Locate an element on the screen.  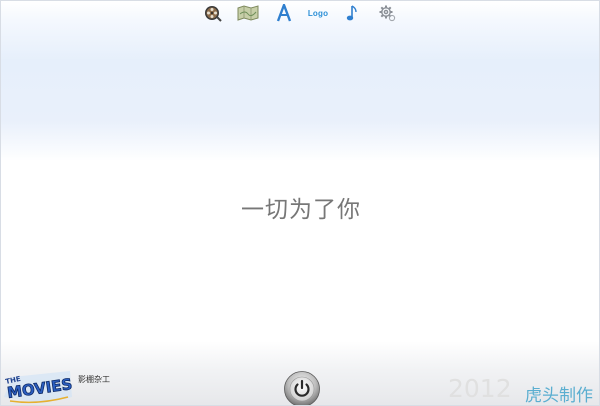
film-reel-icon is located at coordinates (213, 14).